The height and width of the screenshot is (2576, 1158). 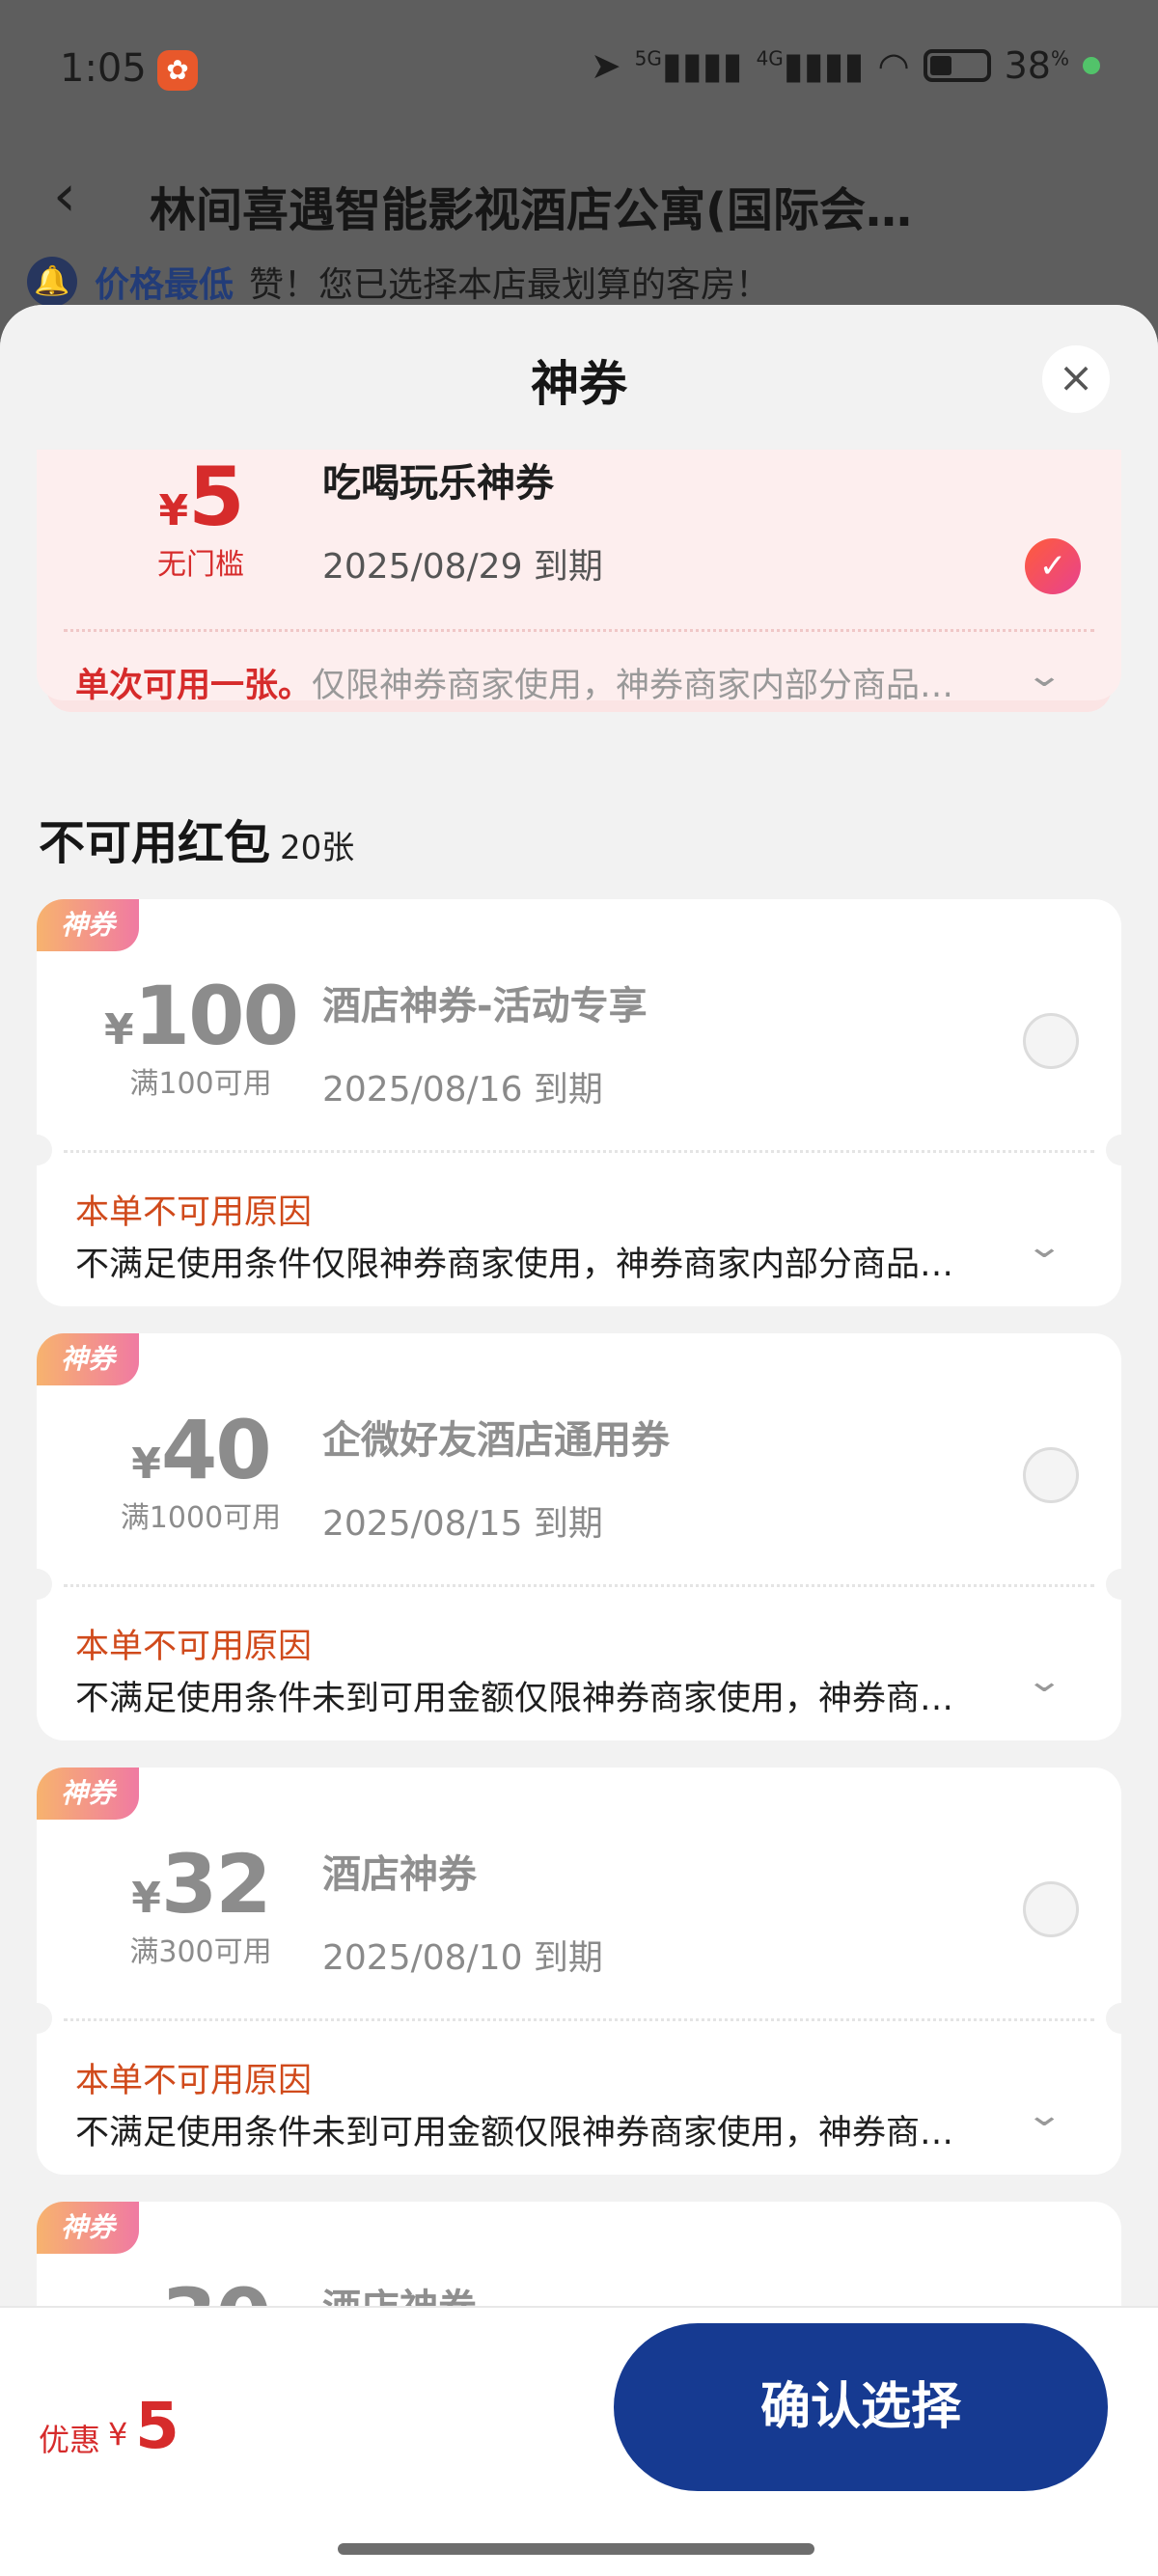 I want to click on status-time: 1:05, so click(x=103, y=68).